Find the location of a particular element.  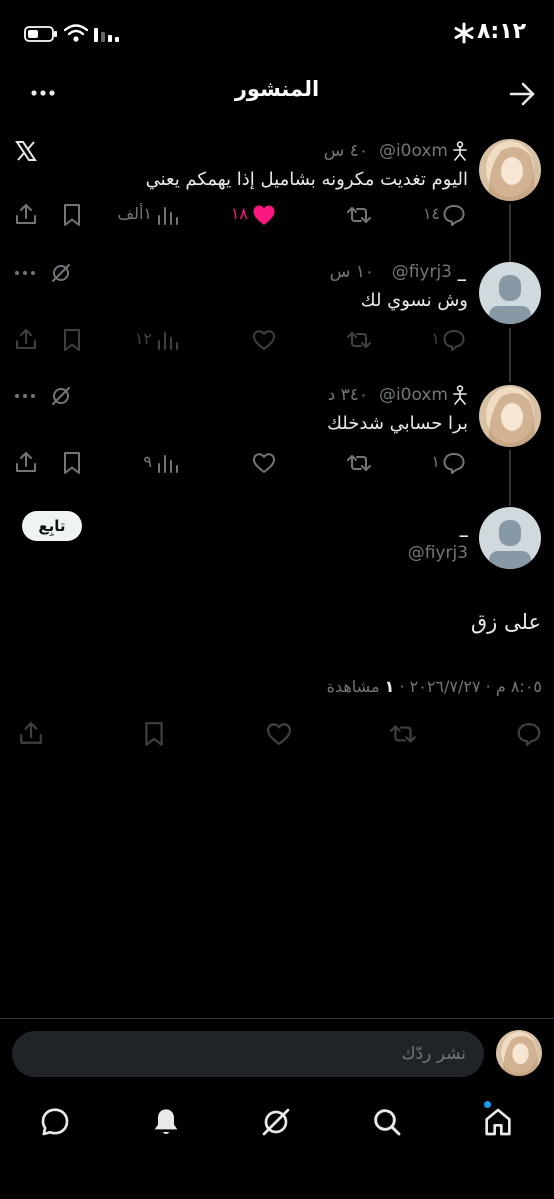

back-arrow-icon is located at coordinates (522, 94).